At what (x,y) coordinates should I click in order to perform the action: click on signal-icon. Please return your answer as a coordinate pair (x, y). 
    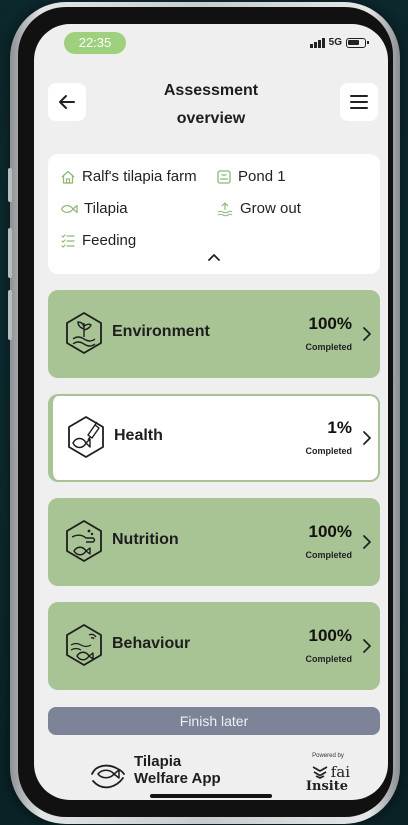
    Looking at the image, I should click on (317, 42).